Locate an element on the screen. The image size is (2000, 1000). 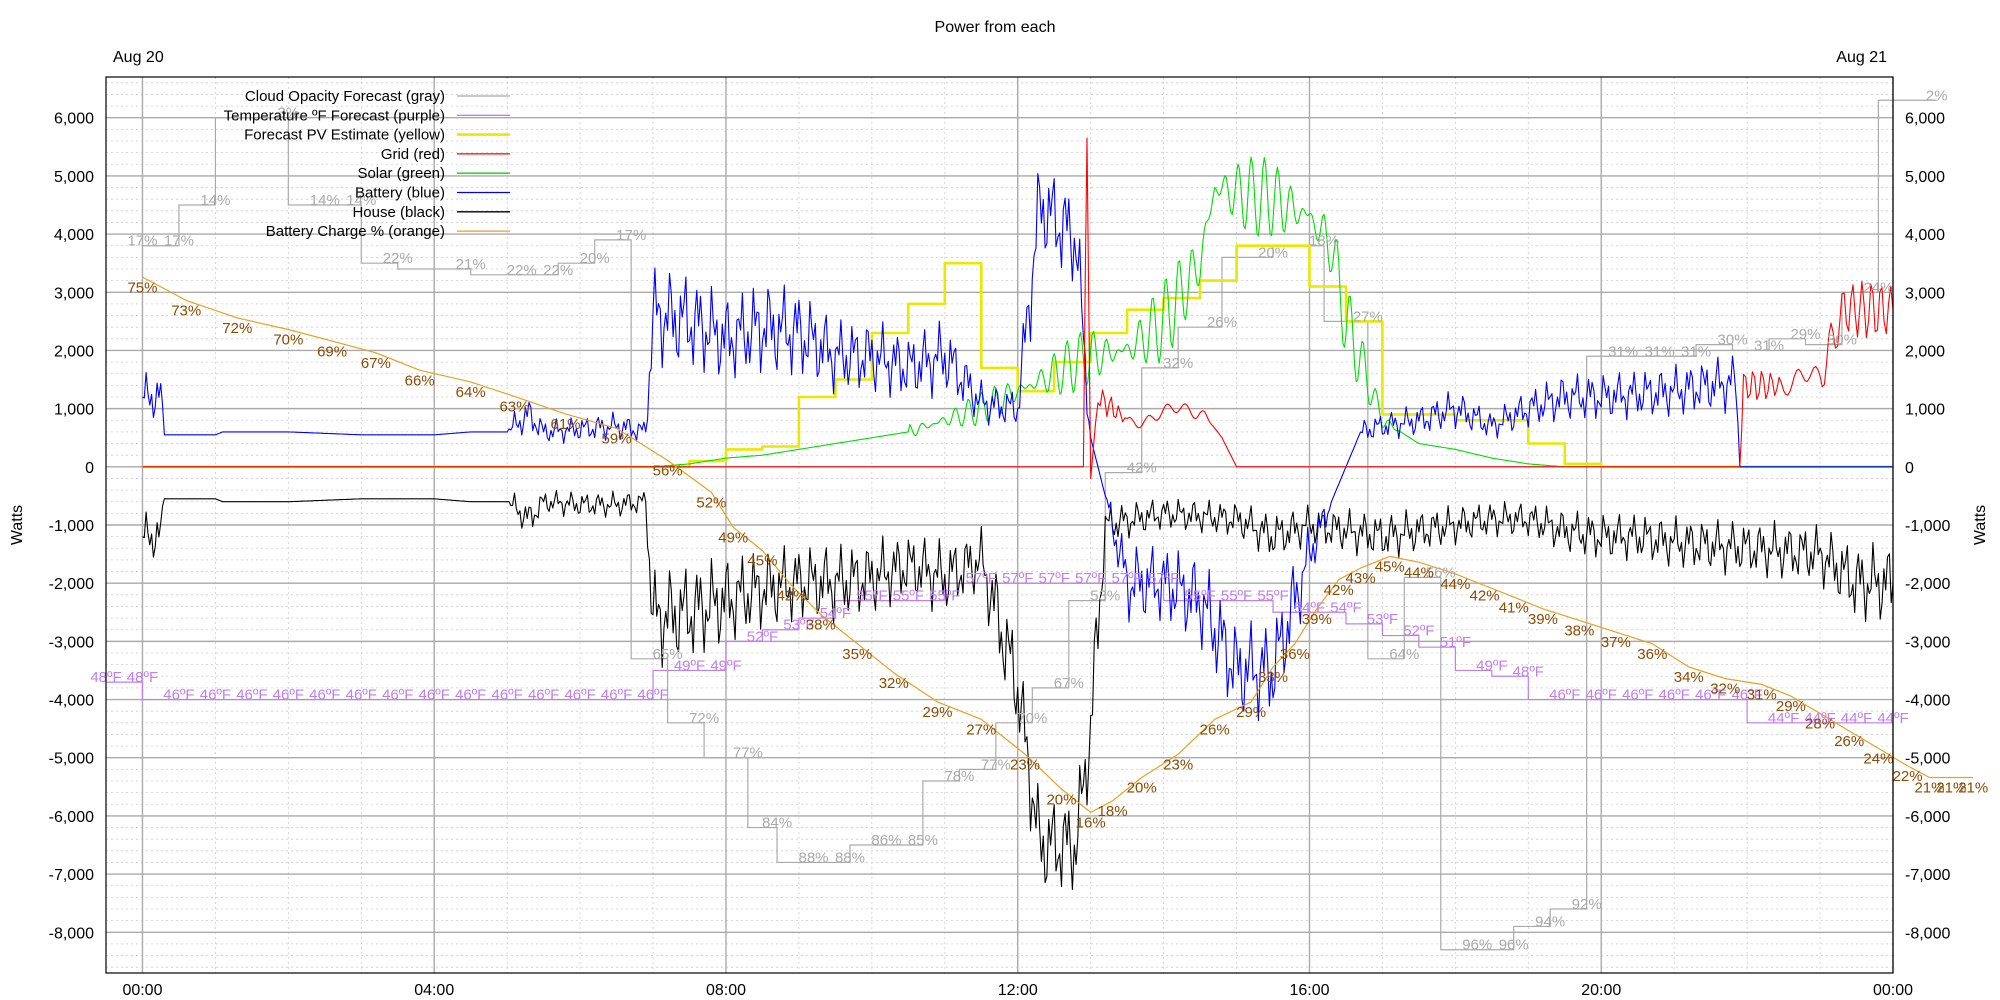
battery-charge-label: 45% is located at coordinates (1390, 567).